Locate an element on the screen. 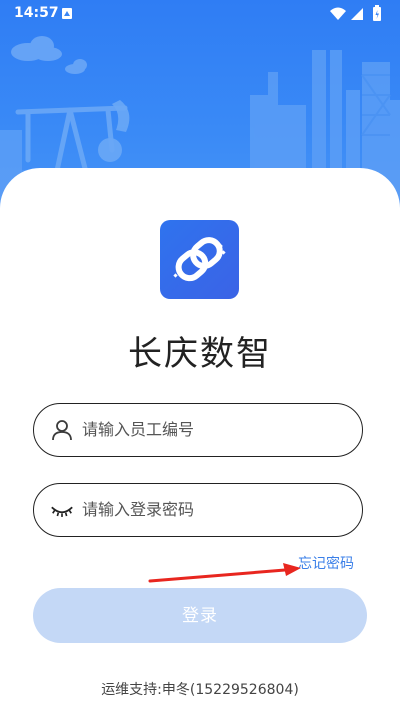 The width and height of the screenshot is (400, 710). status-bar: 14:57 is located at coordinates (200, 14).